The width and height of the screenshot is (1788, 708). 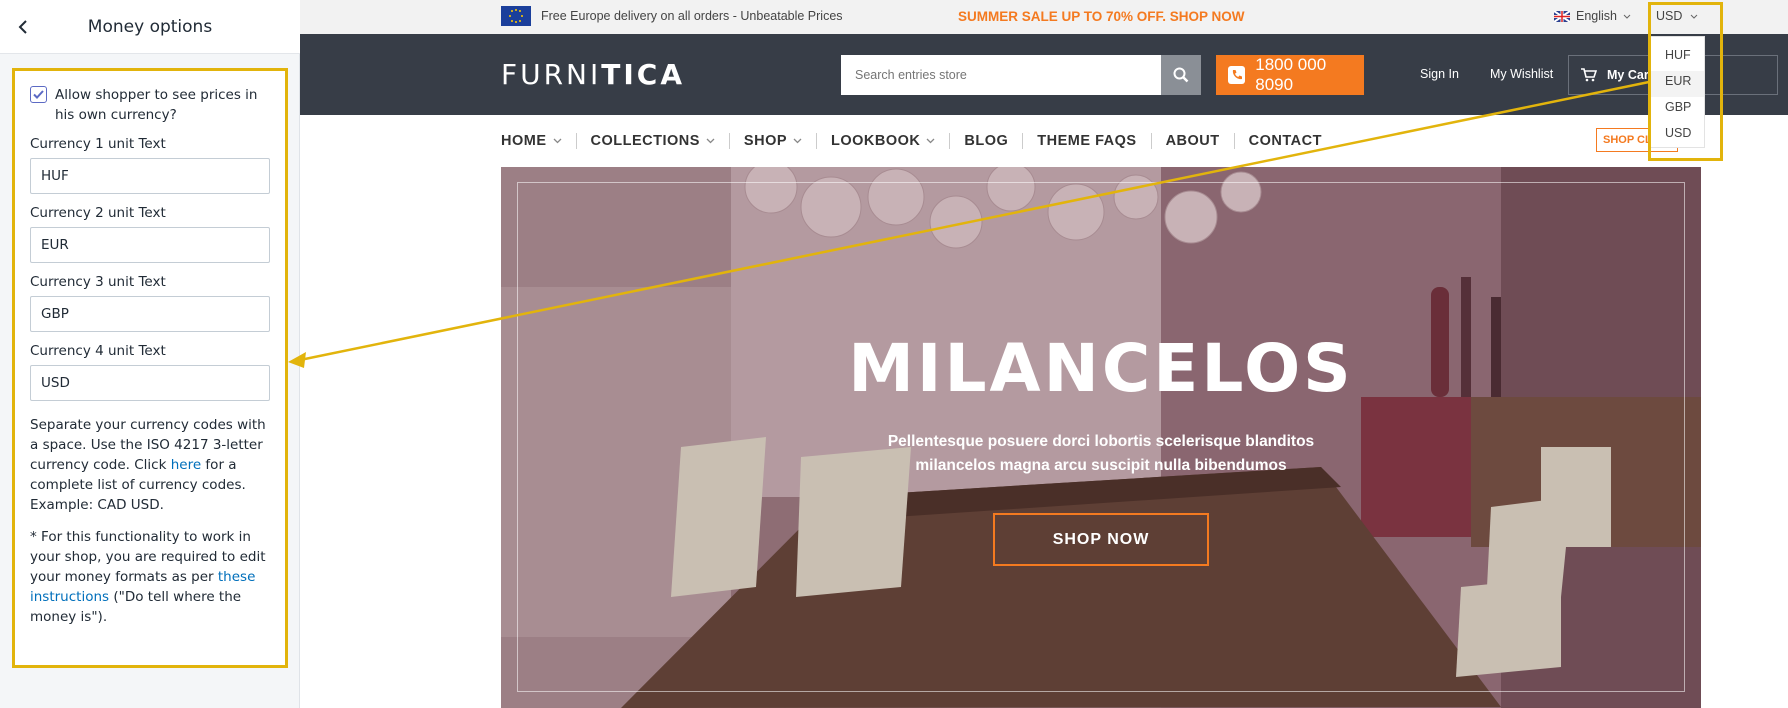 I want to click on panel-header: Money options, so click(x=150, y=27).